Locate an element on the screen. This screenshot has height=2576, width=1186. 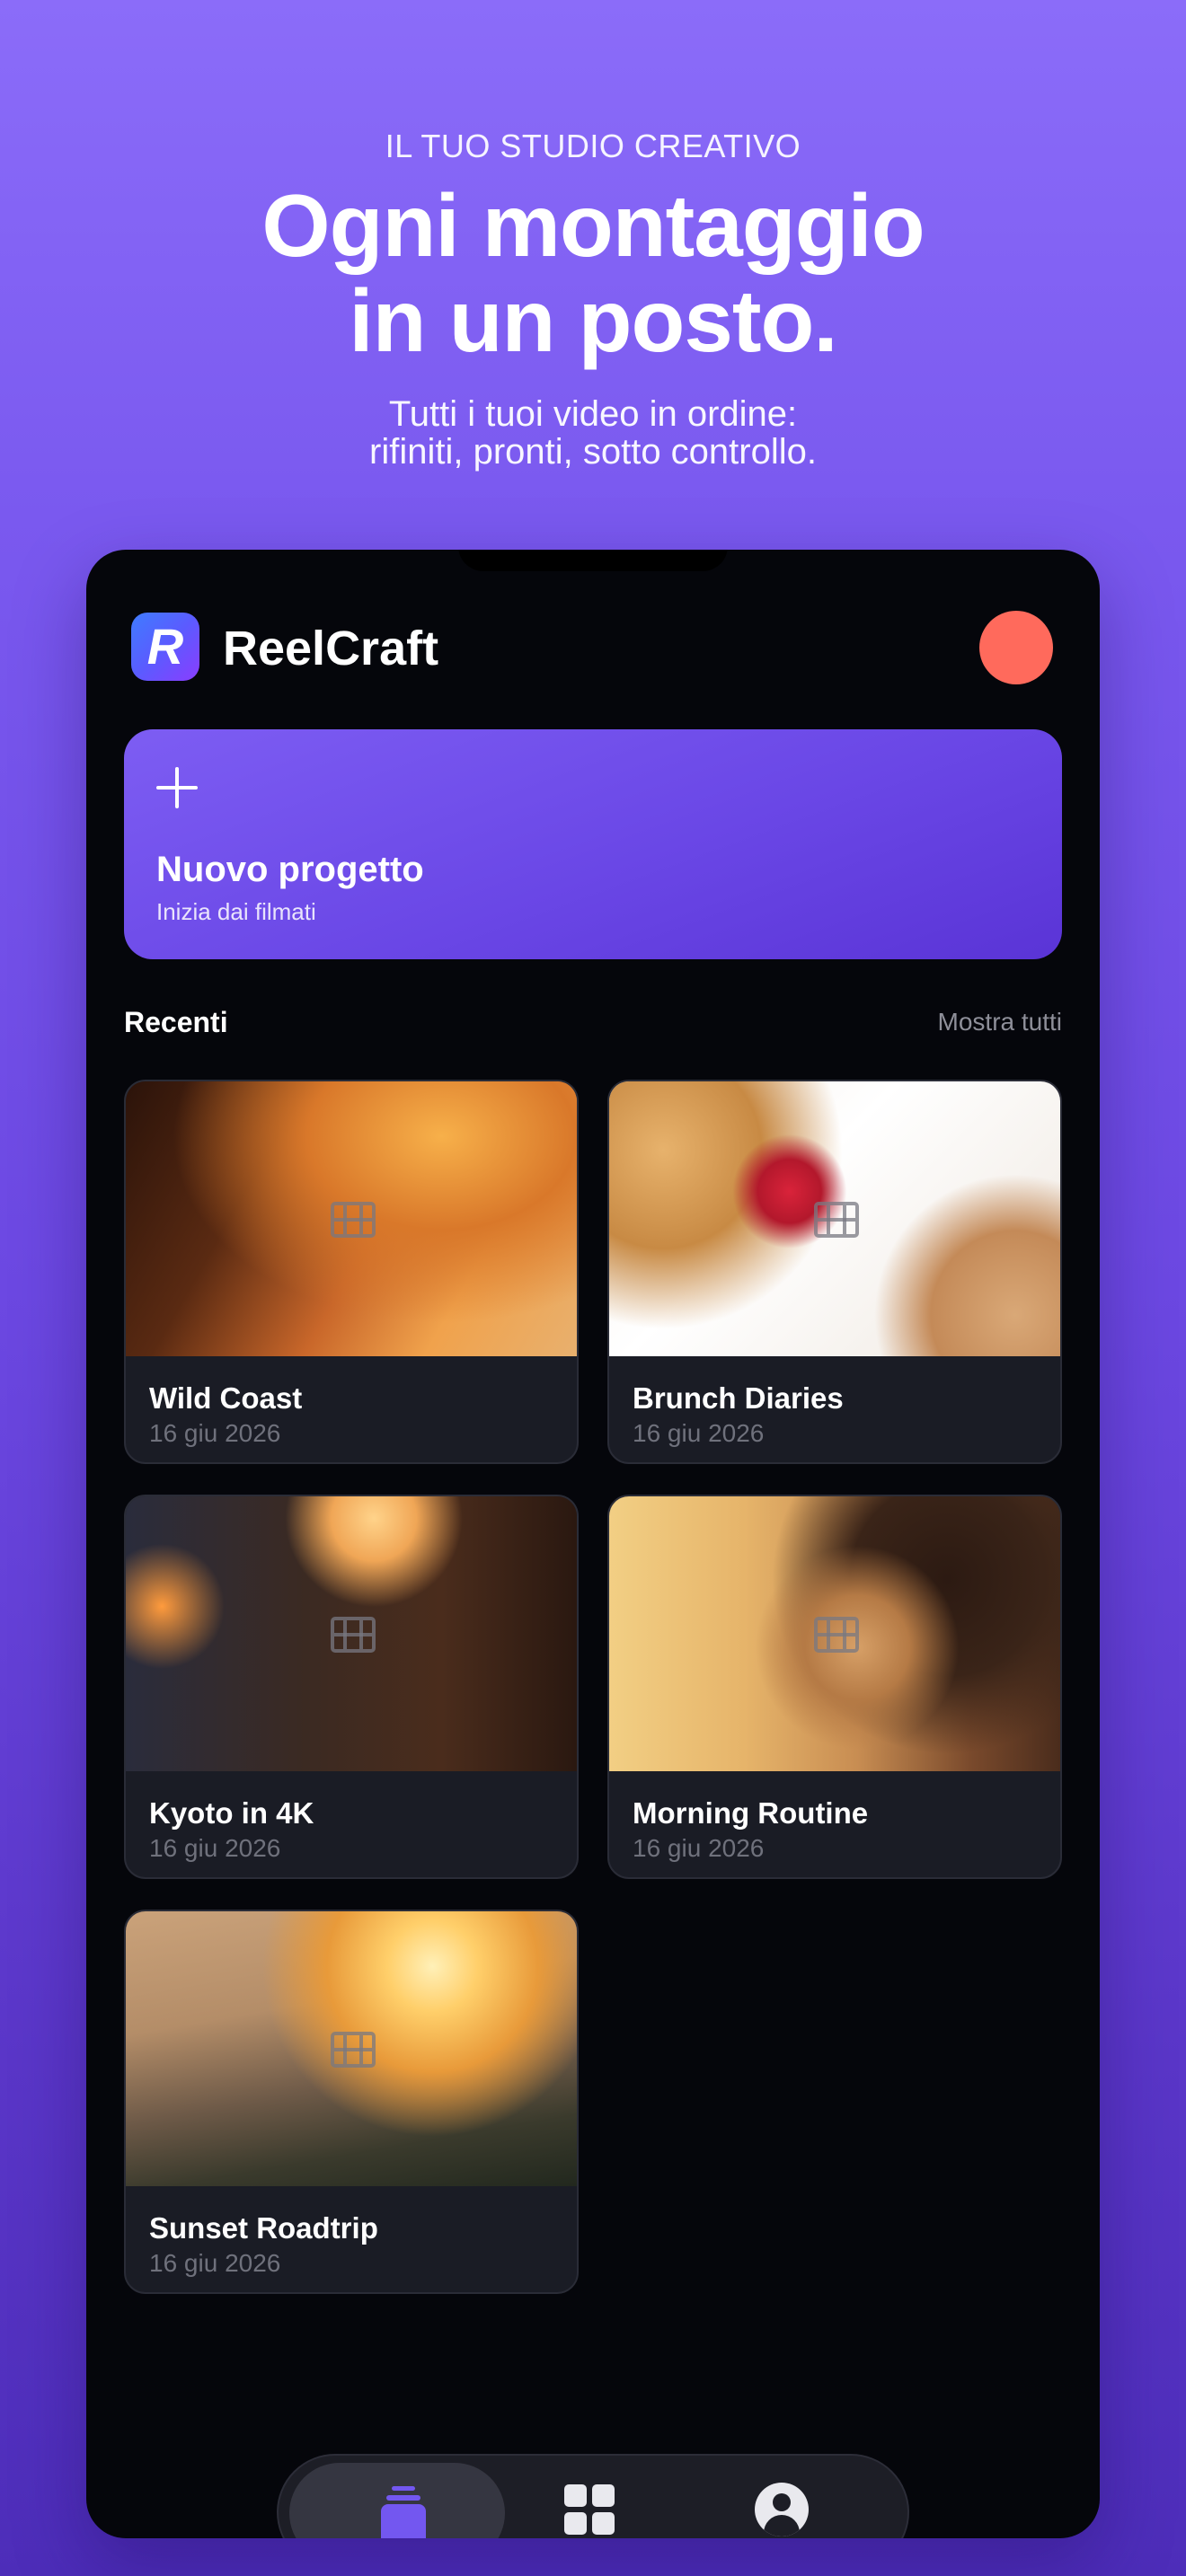
project-card: Kyoto in 4K 16 giu 2026 is located at coordinates (351, 1687).